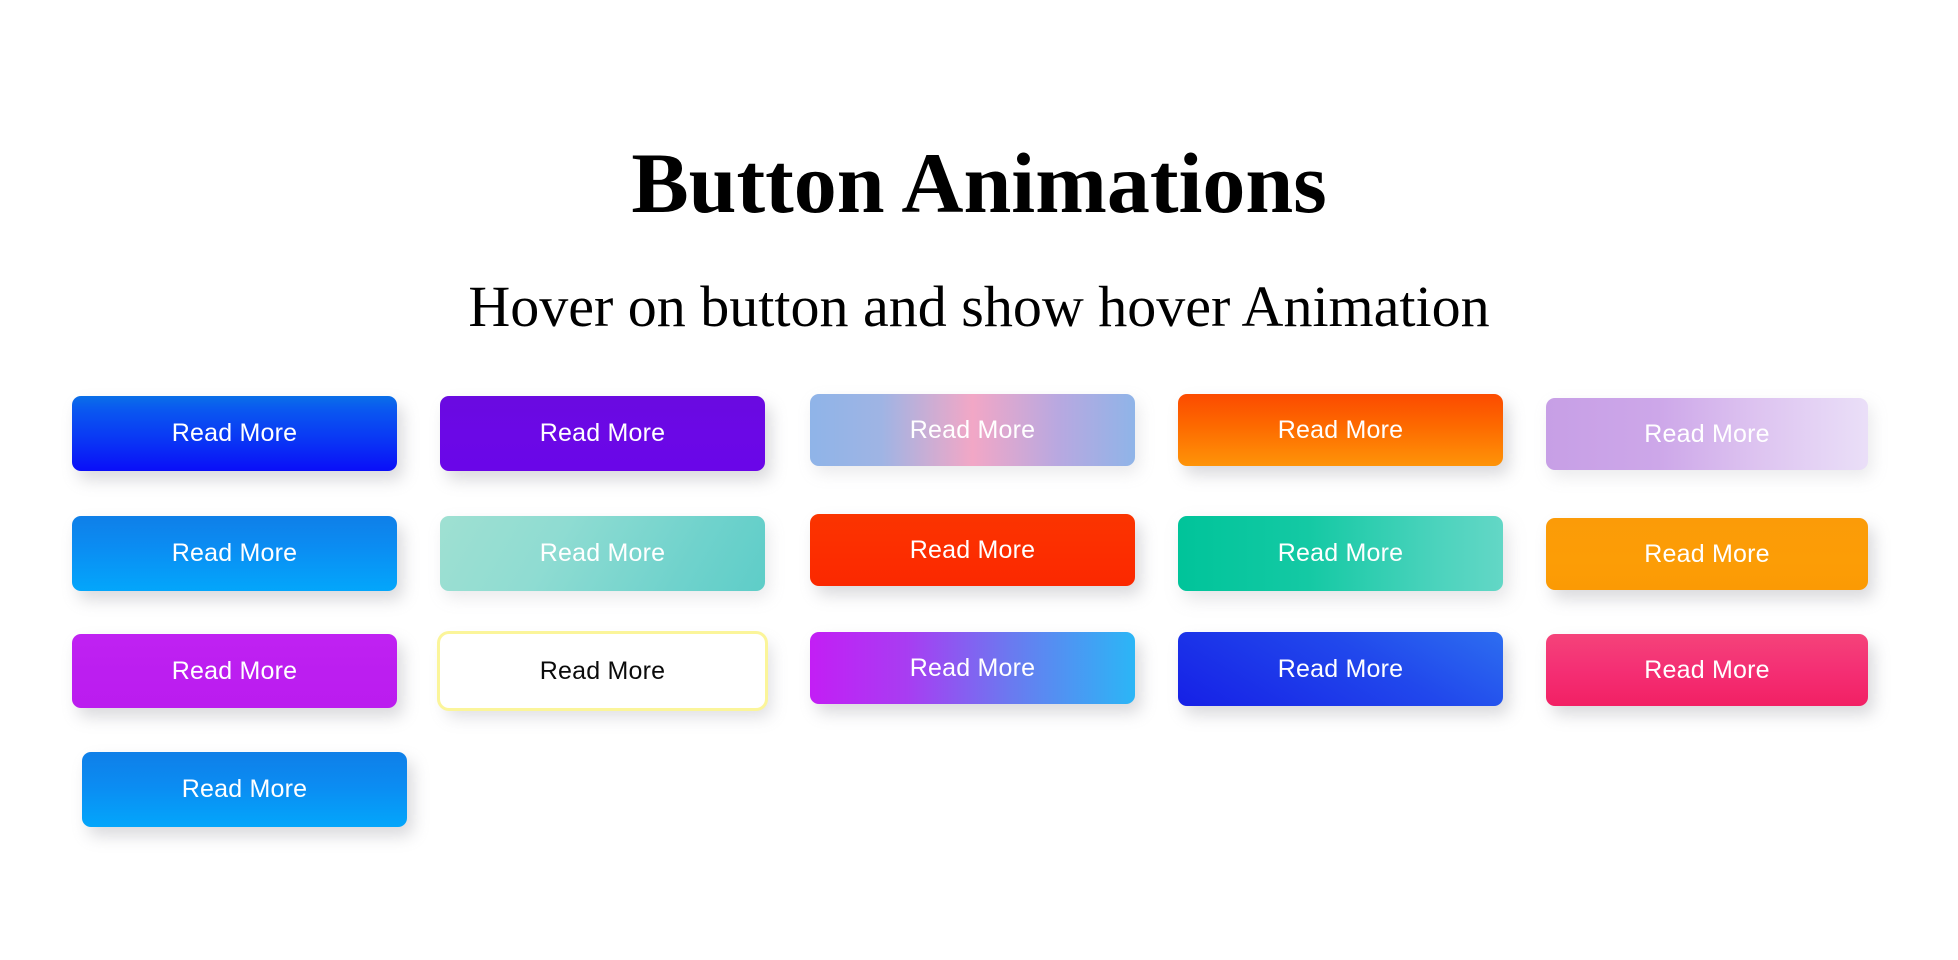 The image size is (1958, 960). I want to click on read-more-button-5: Read More, so click(1707, 434).